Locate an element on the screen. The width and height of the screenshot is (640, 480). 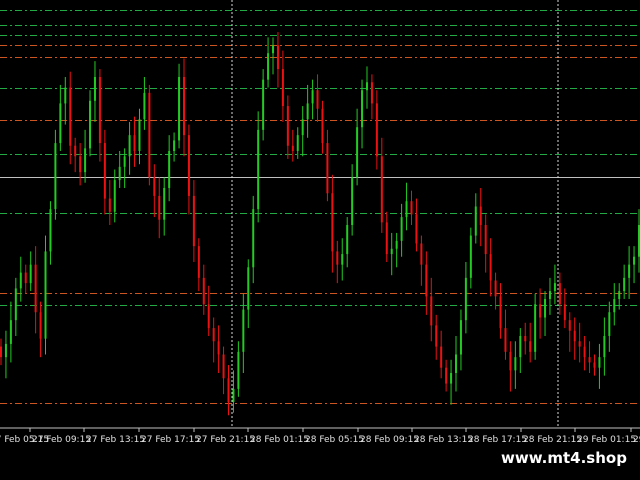
time-tick-label: 27 Feb 09:15 is located at coordinates (61, 440).